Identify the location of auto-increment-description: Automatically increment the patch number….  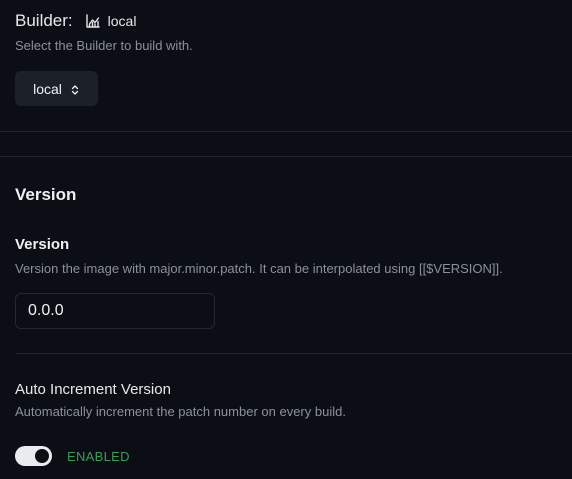
(180, 411).